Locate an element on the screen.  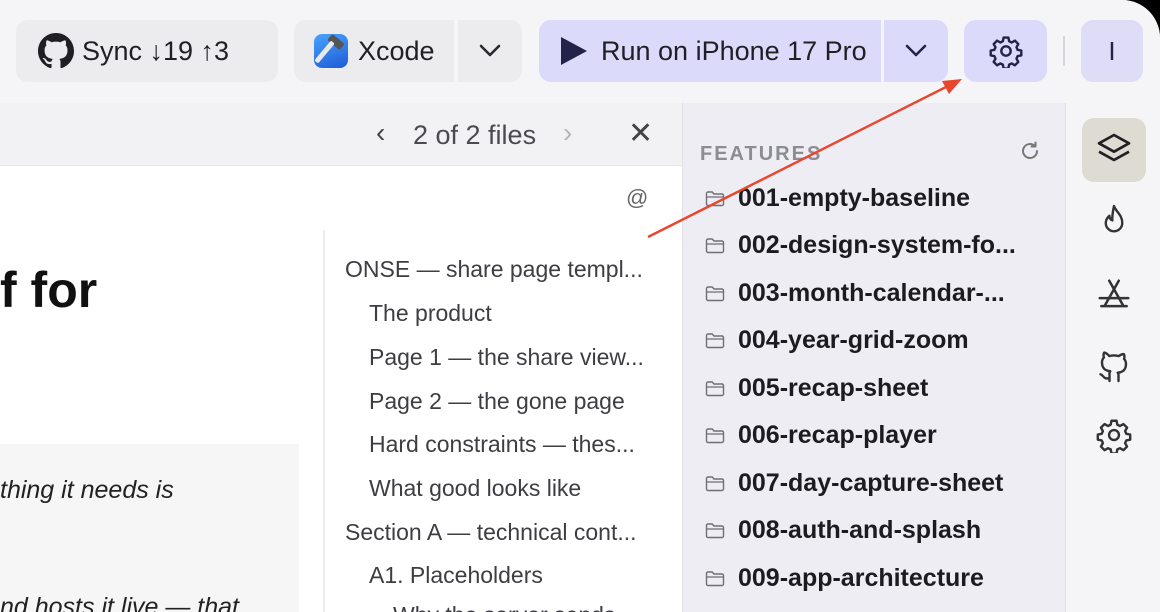
feature-item-label: 004-year-grid-zoom is located at coordinates (853, 340).